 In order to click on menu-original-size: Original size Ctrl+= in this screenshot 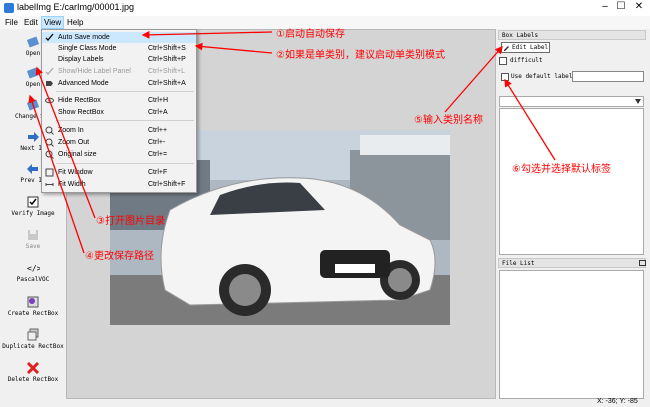, I will do `click(119, 154)`.